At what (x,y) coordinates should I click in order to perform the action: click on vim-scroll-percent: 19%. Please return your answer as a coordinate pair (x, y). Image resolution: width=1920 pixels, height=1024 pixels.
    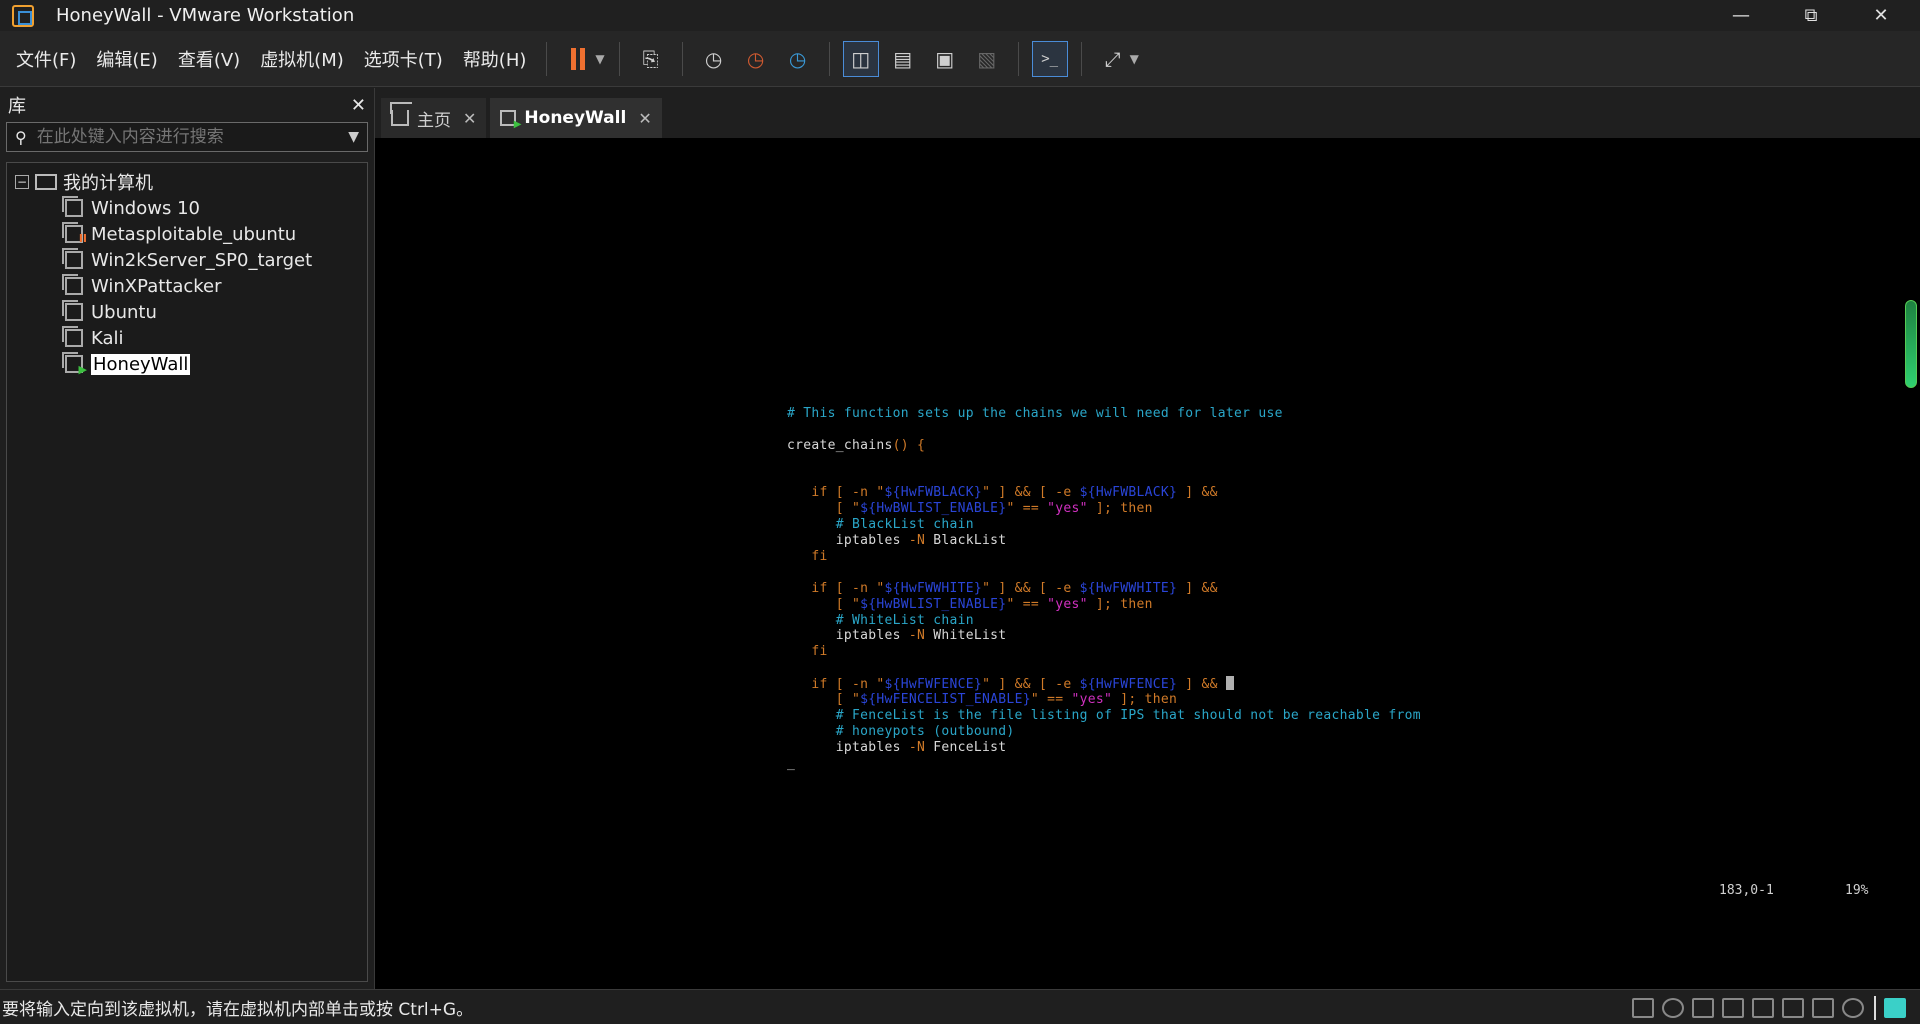
    Looking at the image, I should click on (1857, 890).